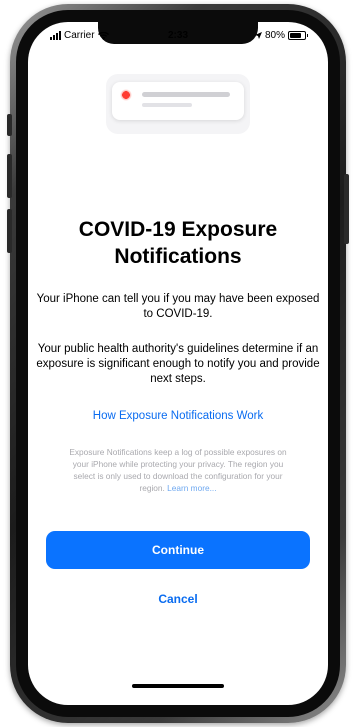 The width and height of the screenshot is (360, 727). What do you see at coordinates (178, 101) in the screenshot?
I see `notification-card-graphic` at bounding box center [178, 101].